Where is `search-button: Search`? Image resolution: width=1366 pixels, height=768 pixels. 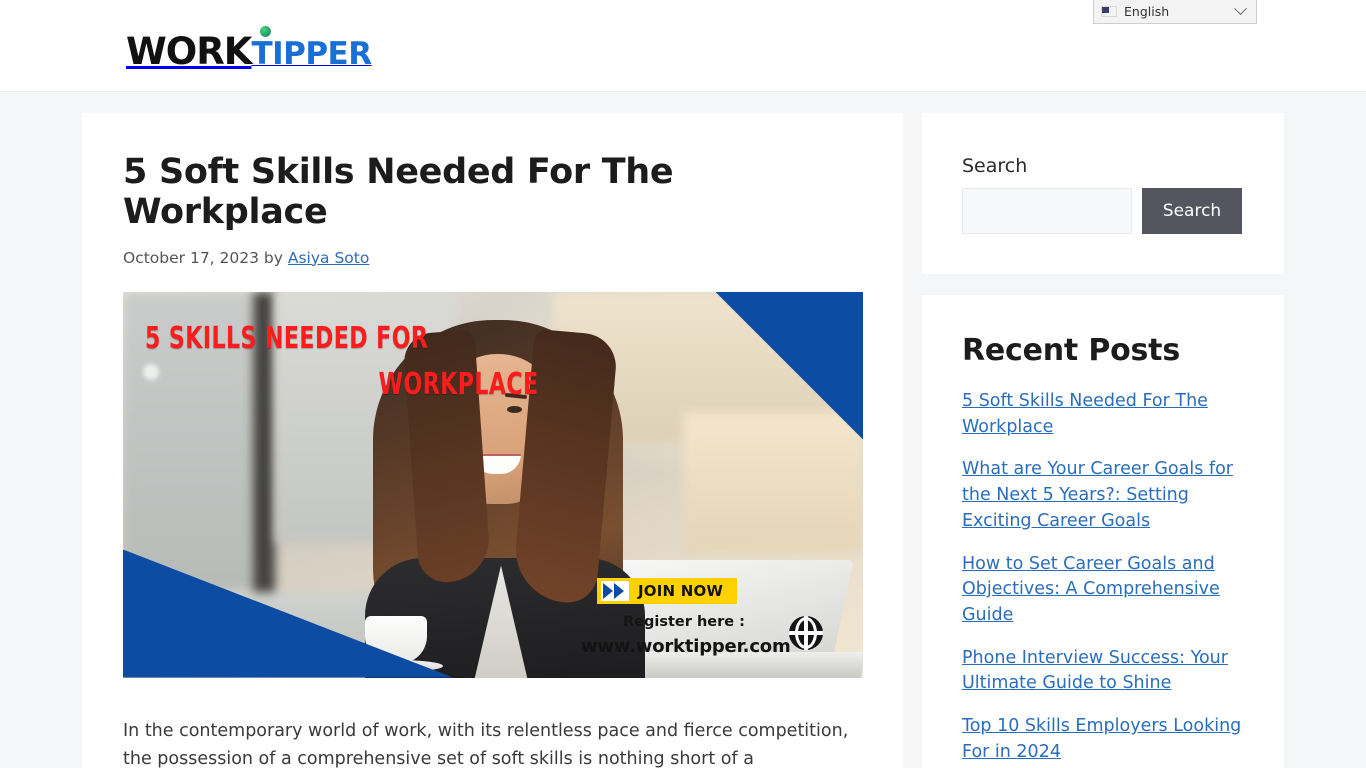 search-button: Search is located at coordinates (1192, 211).